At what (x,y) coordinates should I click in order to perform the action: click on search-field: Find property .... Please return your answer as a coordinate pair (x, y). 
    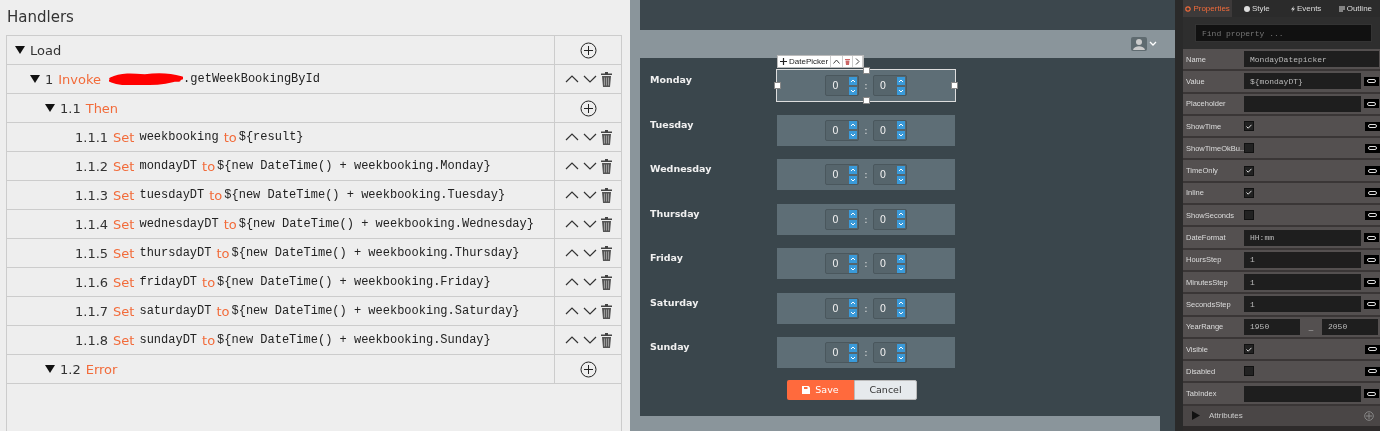
    Looking at the image, I should click on (1283, 33).